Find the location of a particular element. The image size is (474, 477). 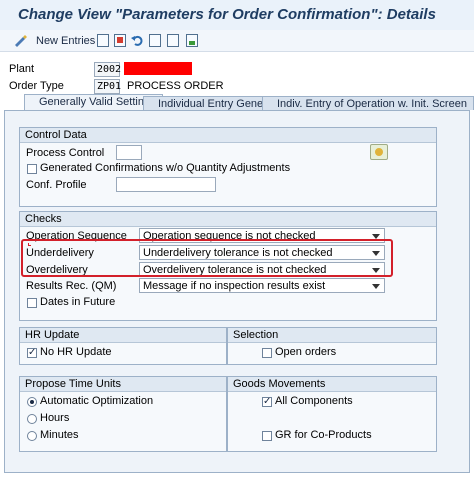

propose-time-units-title: Propose Time Units is located at coordinates (123, 384).